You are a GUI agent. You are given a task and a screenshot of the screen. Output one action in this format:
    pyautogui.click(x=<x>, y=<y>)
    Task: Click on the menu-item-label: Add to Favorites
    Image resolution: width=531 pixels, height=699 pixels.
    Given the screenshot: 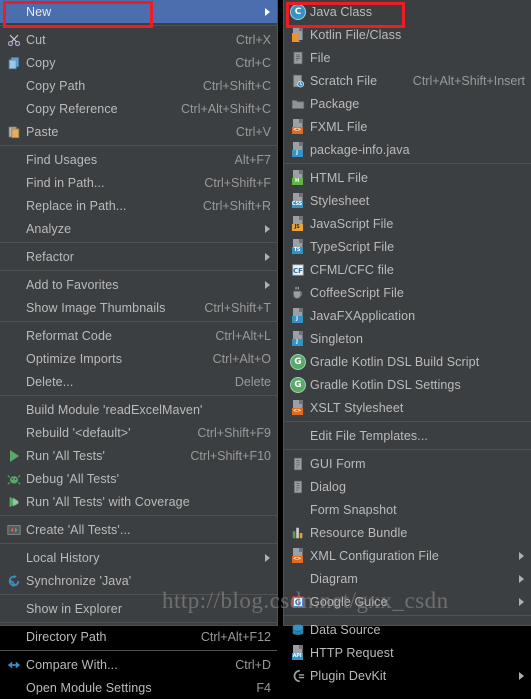 What is the action you would take?
    pyautogui.click(x=72, y=284)
    